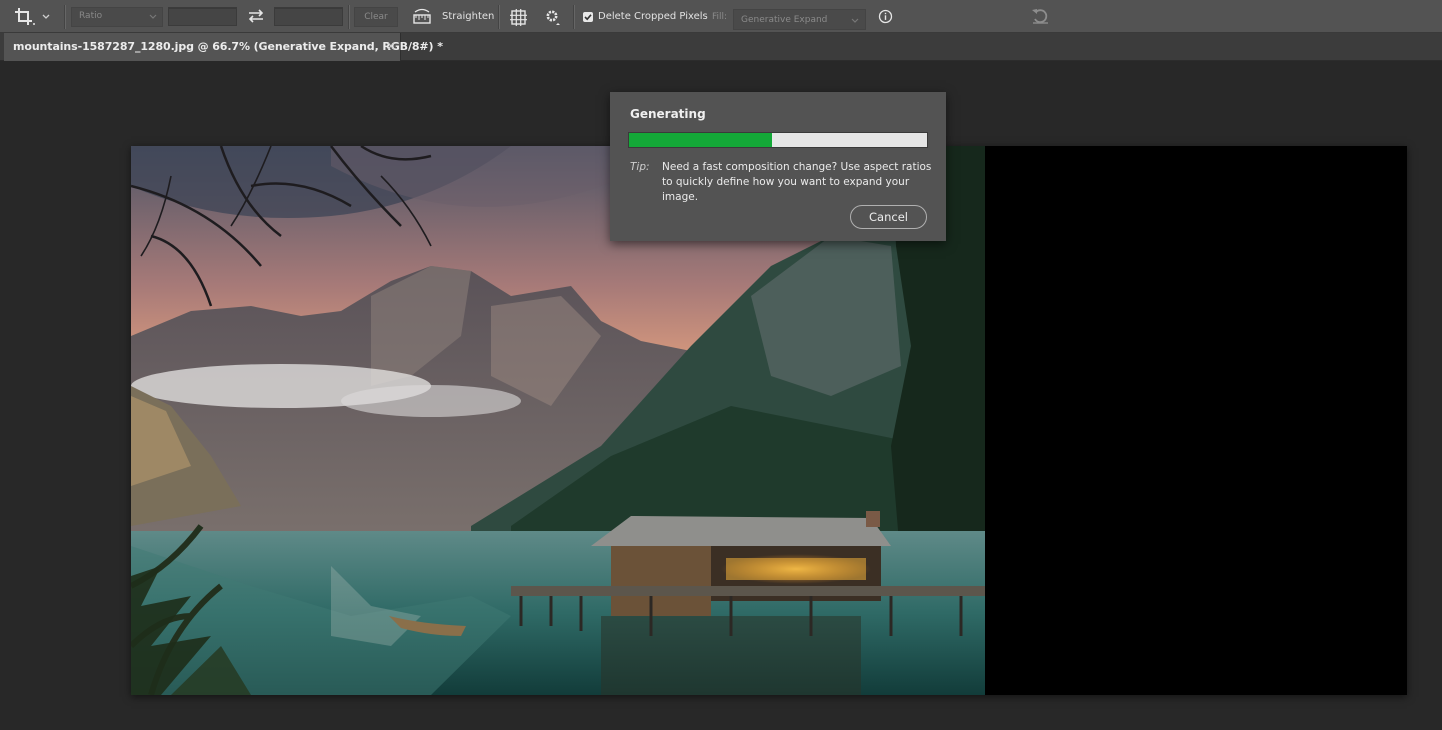  I want to click on ratio-select-label: Ratio, so click(91, 16).